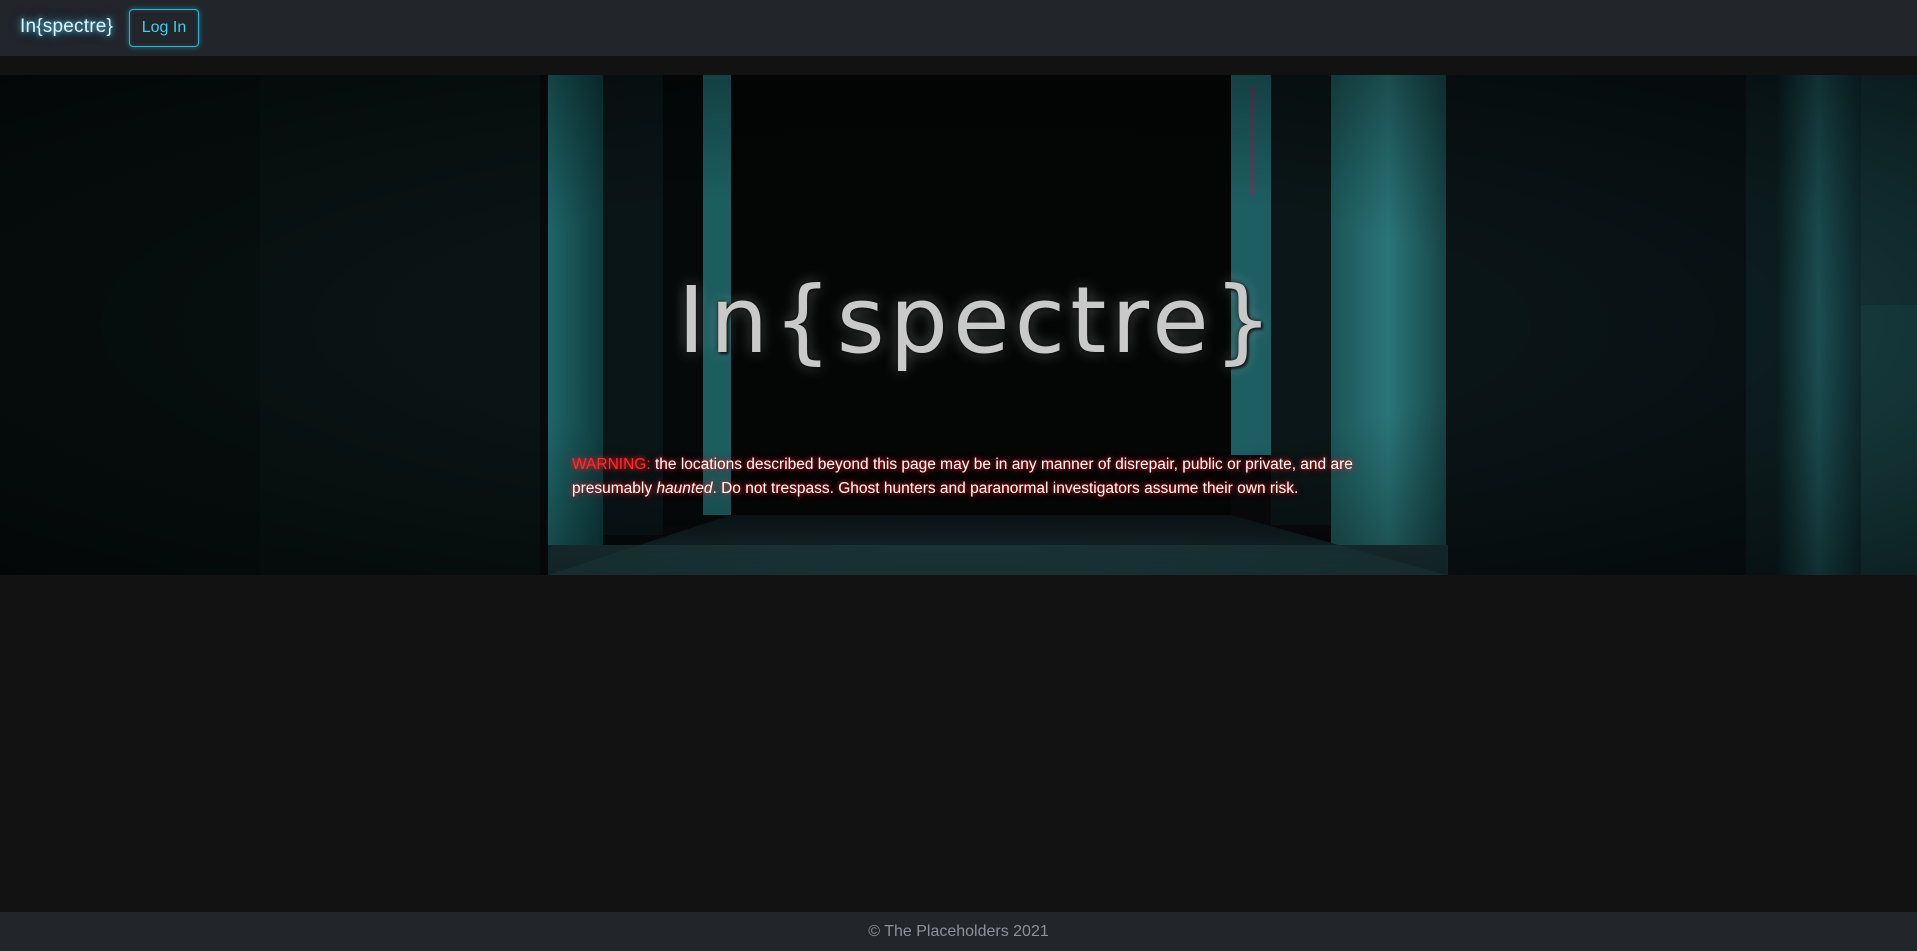 This screenshot has height=951, width=1917. Describe the element at coordinates (977, 320) in the screenshot. I see `hero-title: In{spectre}` at that location.